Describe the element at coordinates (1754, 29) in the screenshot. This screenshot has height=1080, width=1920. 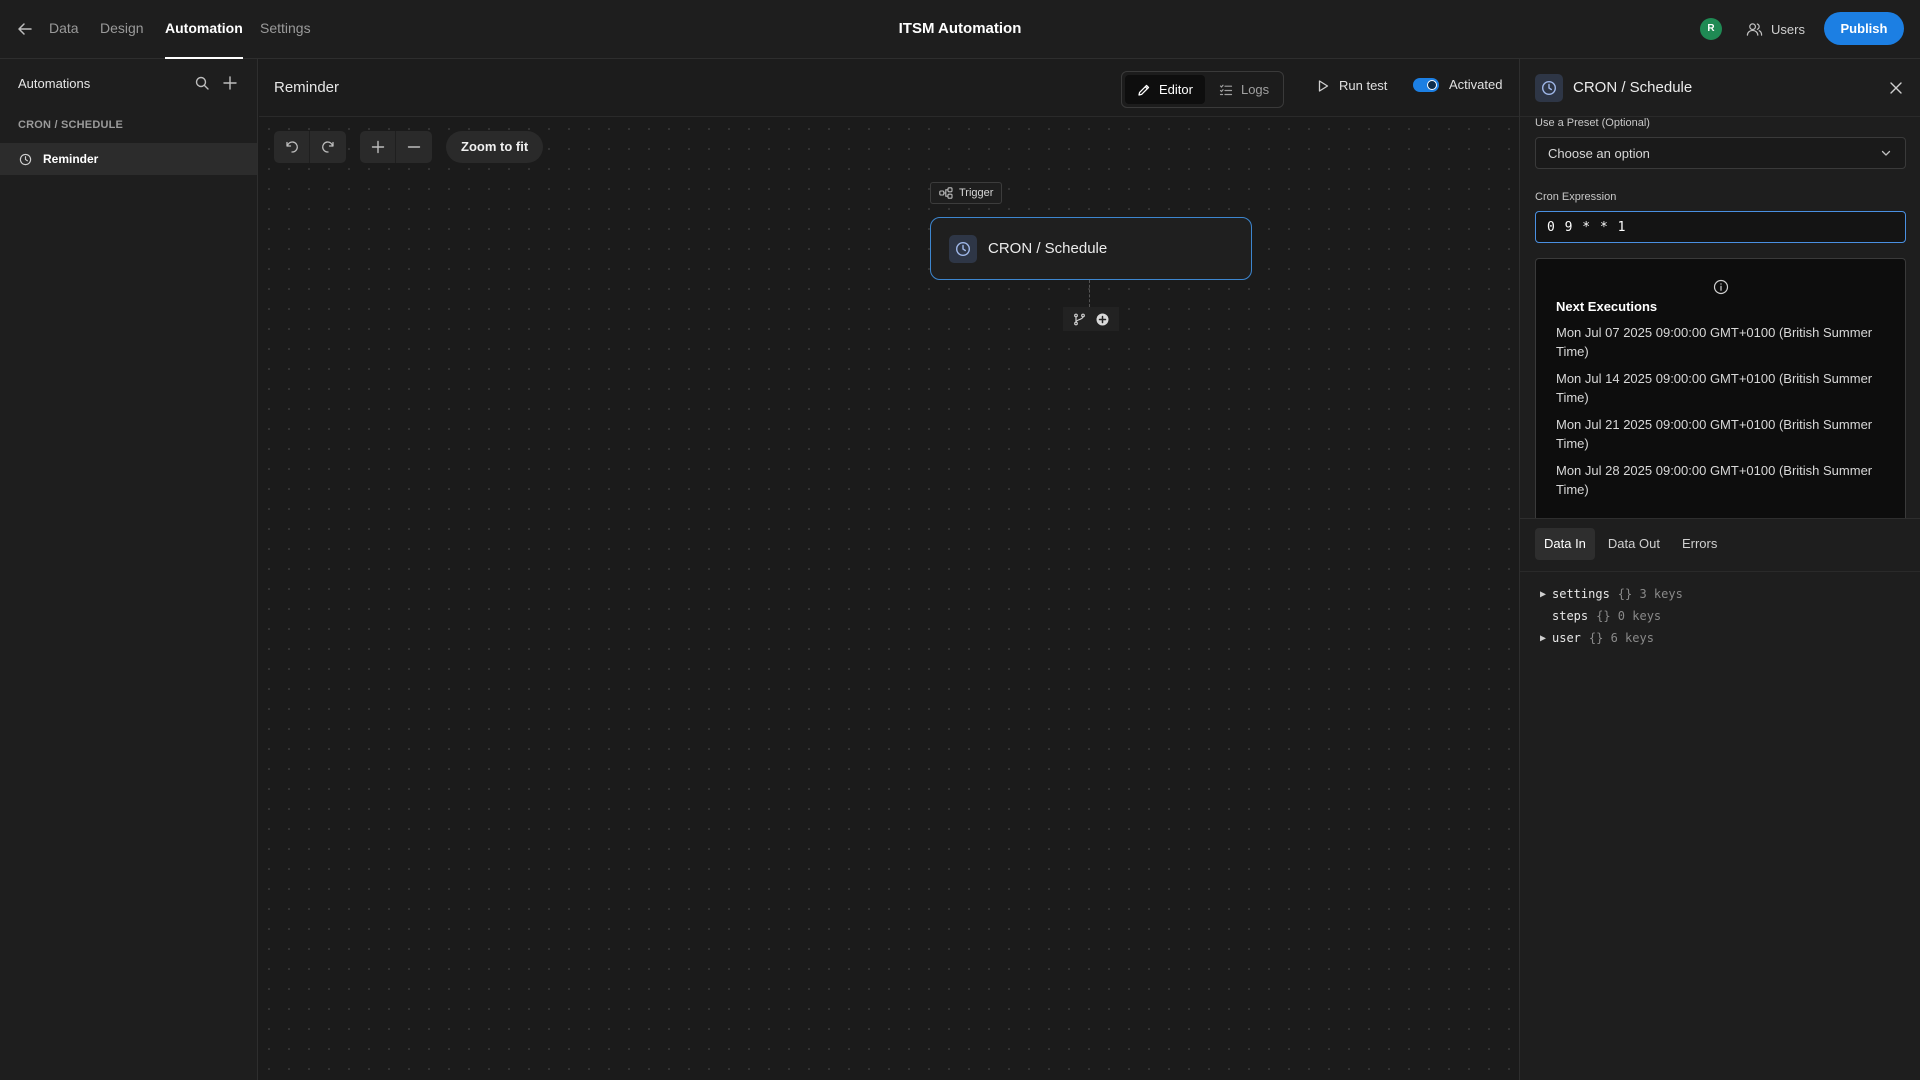
I see `users-icon` at that location.